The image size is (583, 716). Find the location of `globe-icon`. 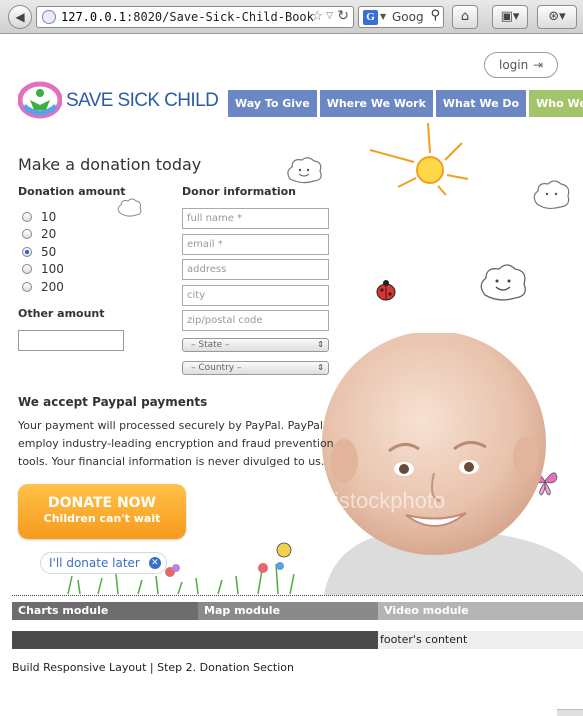

globe-icon is located at coordinates (49, 17).